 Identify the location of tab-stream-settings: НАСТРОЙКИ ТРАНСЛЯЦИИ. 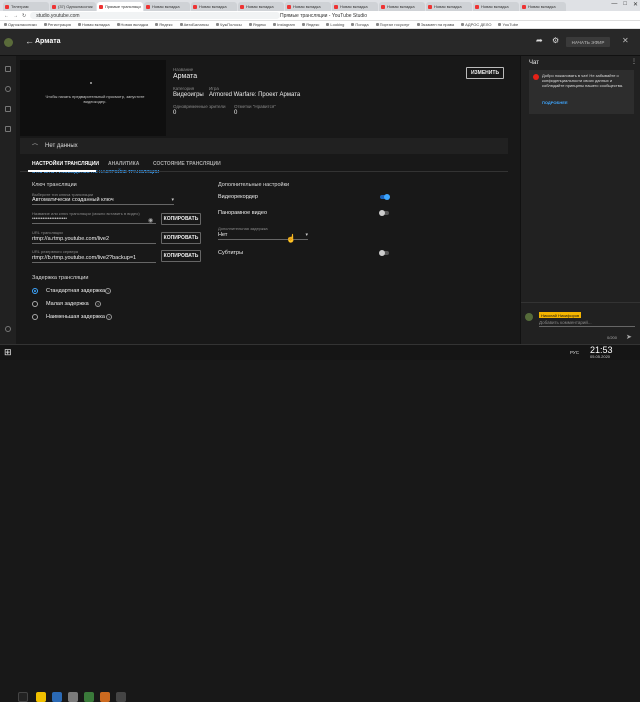
(65, 164).